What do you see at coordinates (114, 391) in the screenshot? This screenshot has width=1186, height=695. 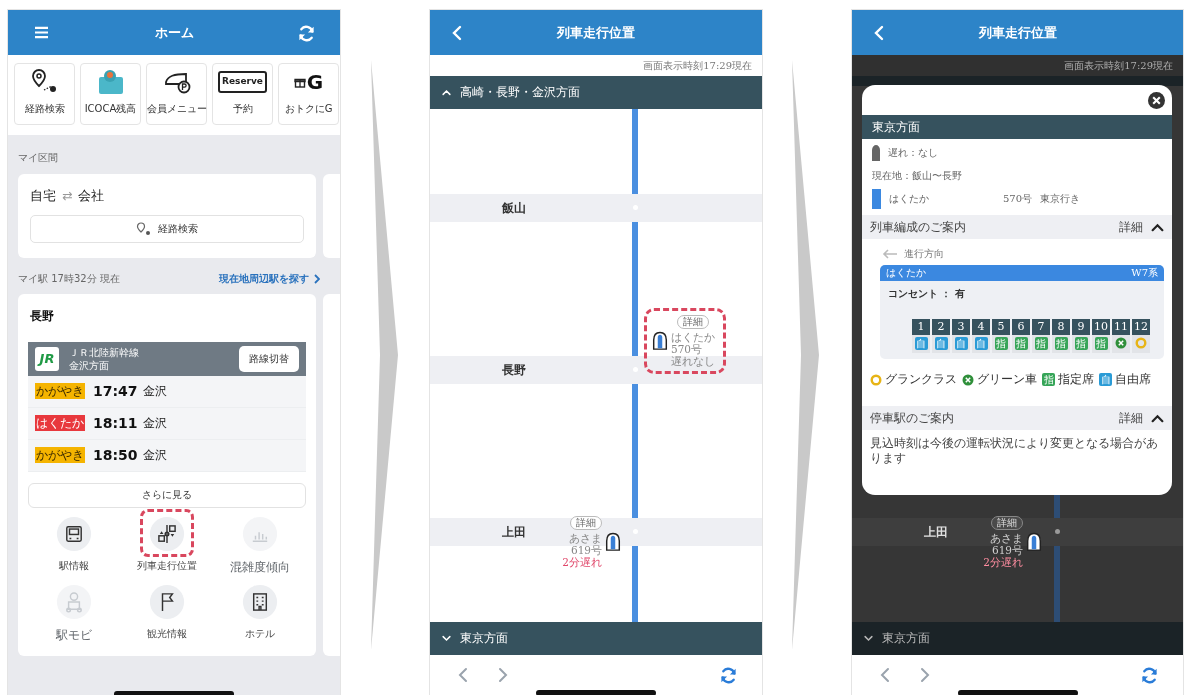 I see `departure-time: 17:47` at bounding box center [114, 391].